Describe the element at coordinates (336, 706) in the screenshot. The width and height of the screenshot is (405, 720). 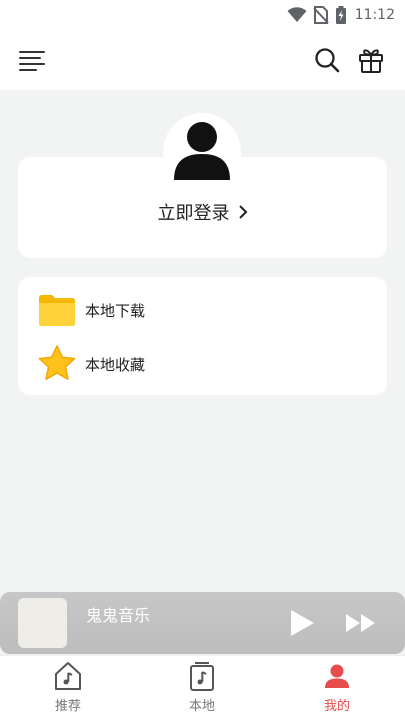
I see `tab-label: 我的` at that location.